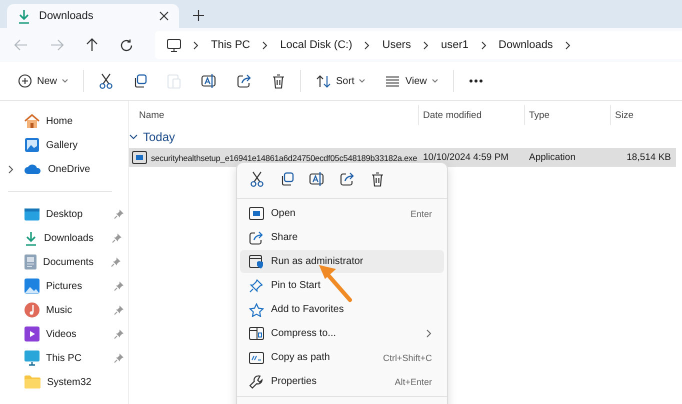 This screenshot has width=682, height=404. I want to click on wrench-icon, so click(256, 381).